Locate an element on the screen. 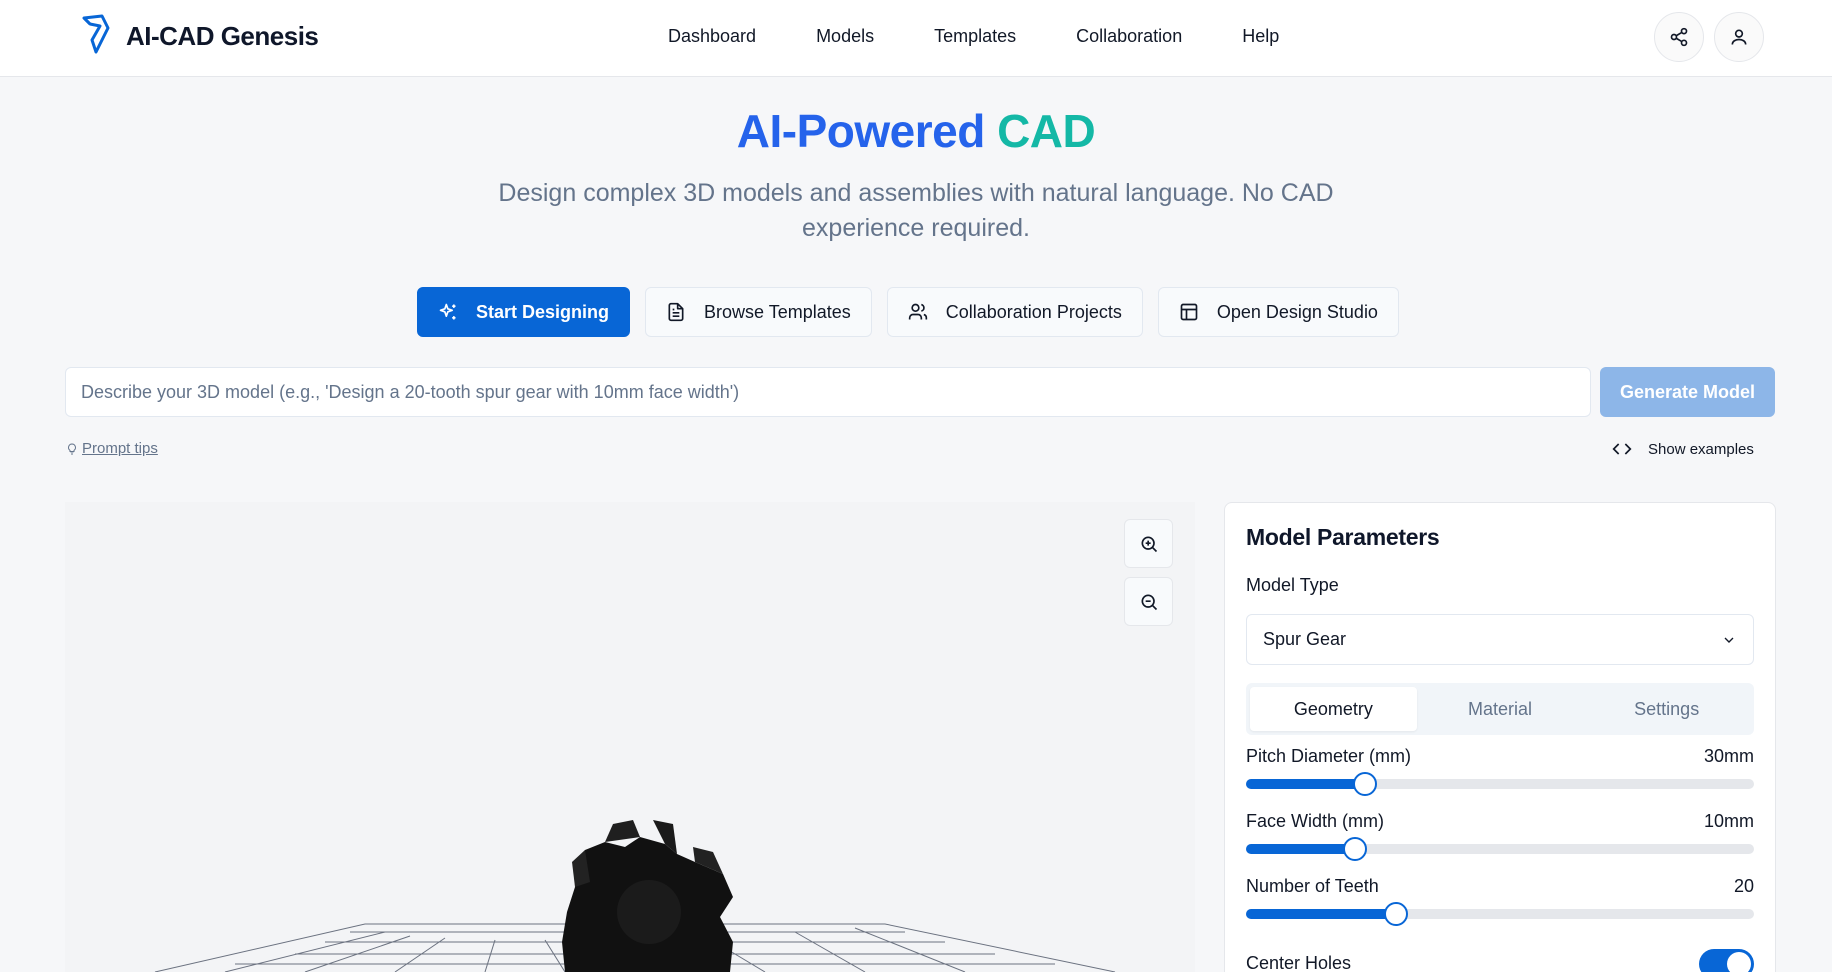  tab-geometry: Geometry is located at coordinates (1333, 709).